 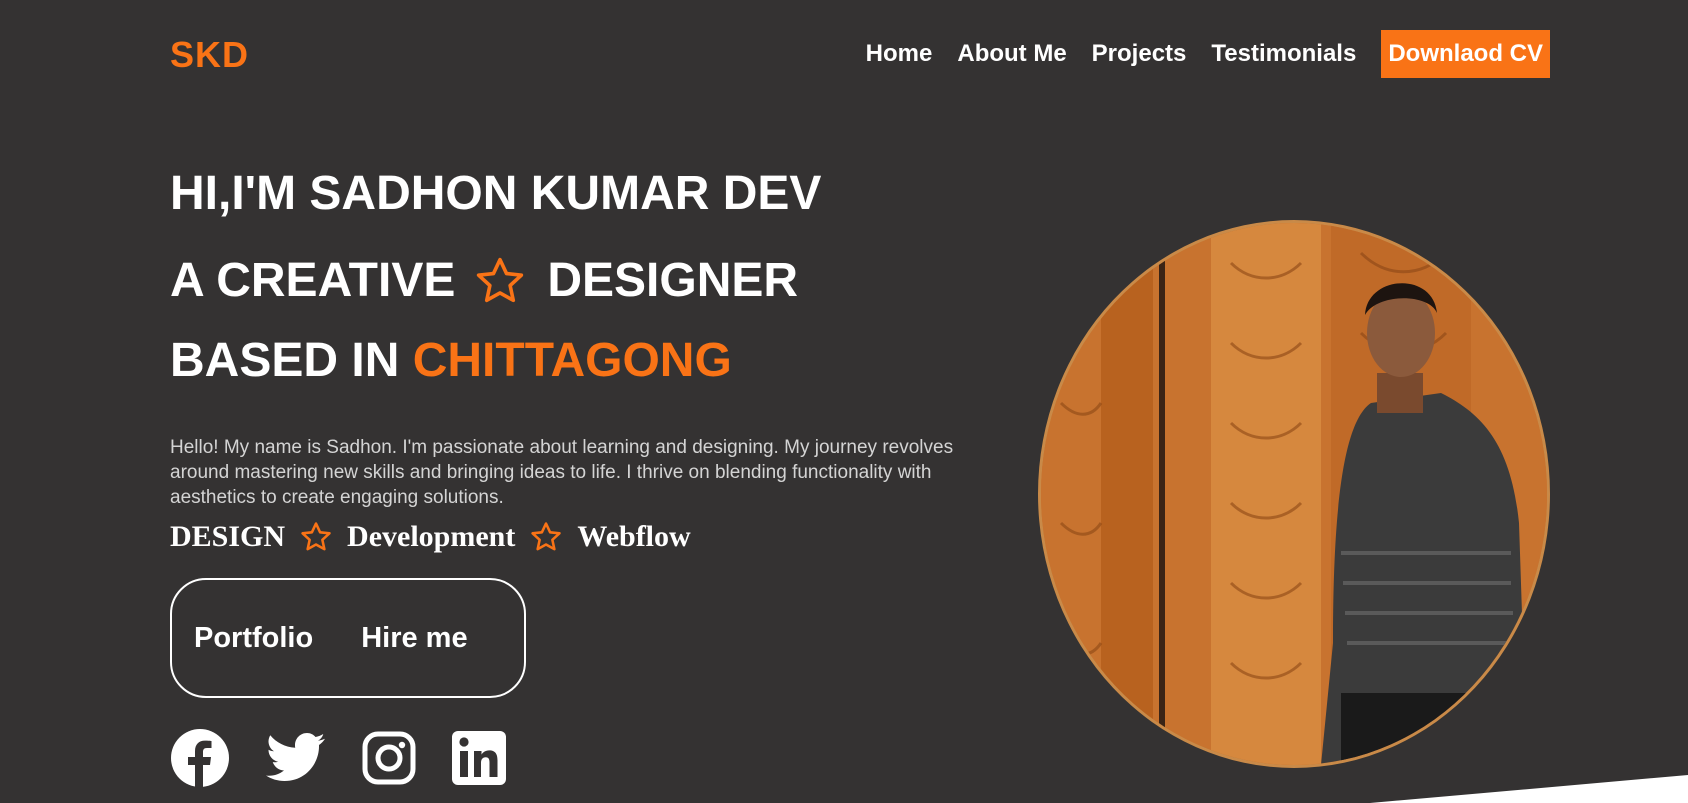 What do you see at coordinates (1529, 789) in the screenshot?
I see `bottom-divider` at bounding box center [1529, 789].